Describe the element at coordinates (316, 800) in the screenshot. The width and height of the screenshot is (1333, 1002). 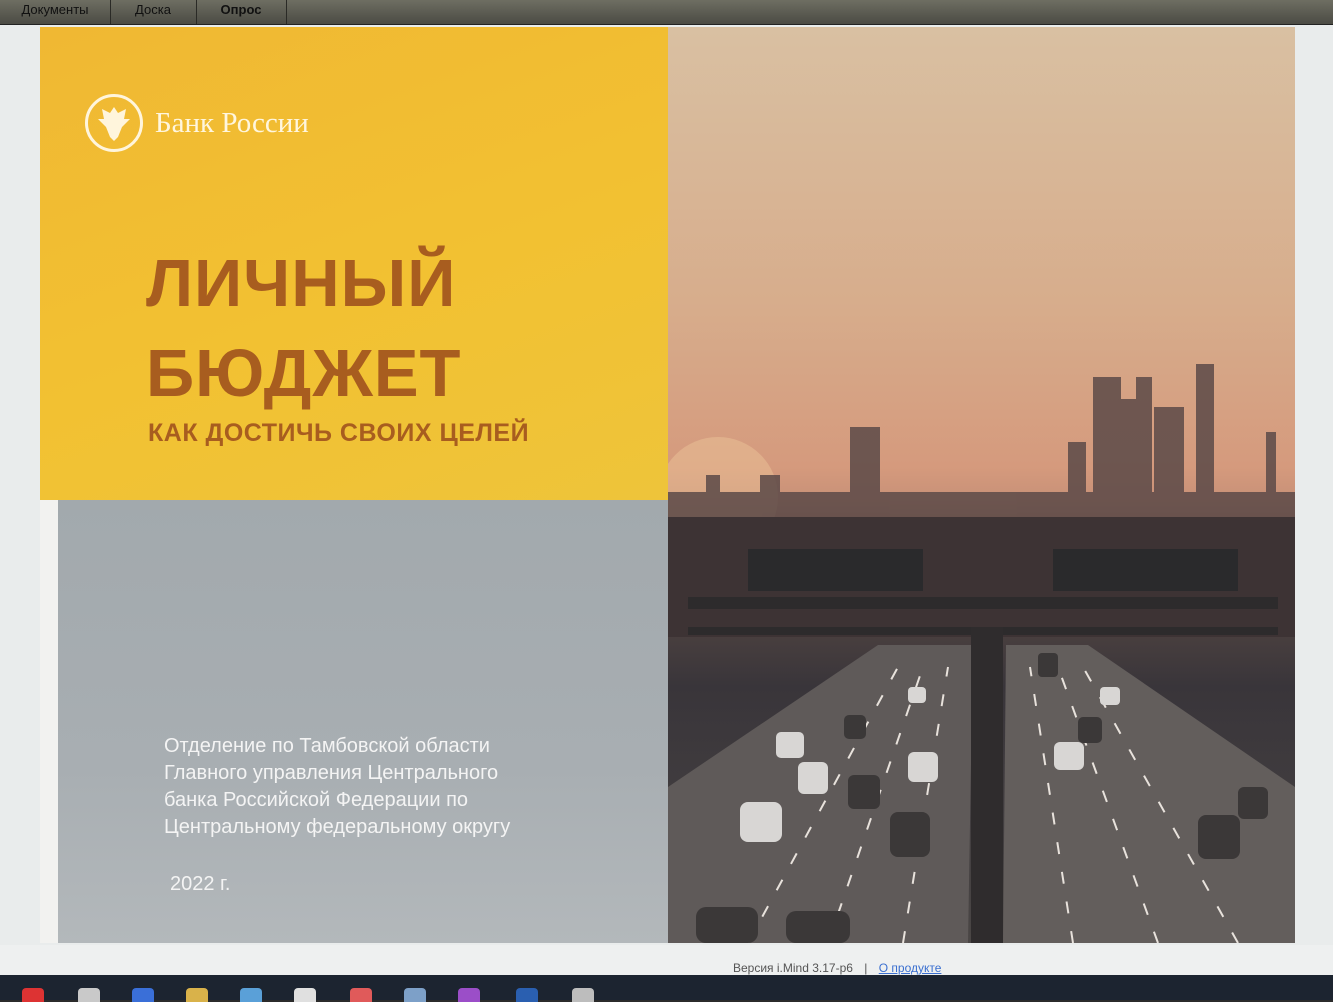
I see `org-line: банка Российской Федерации по` at that location.